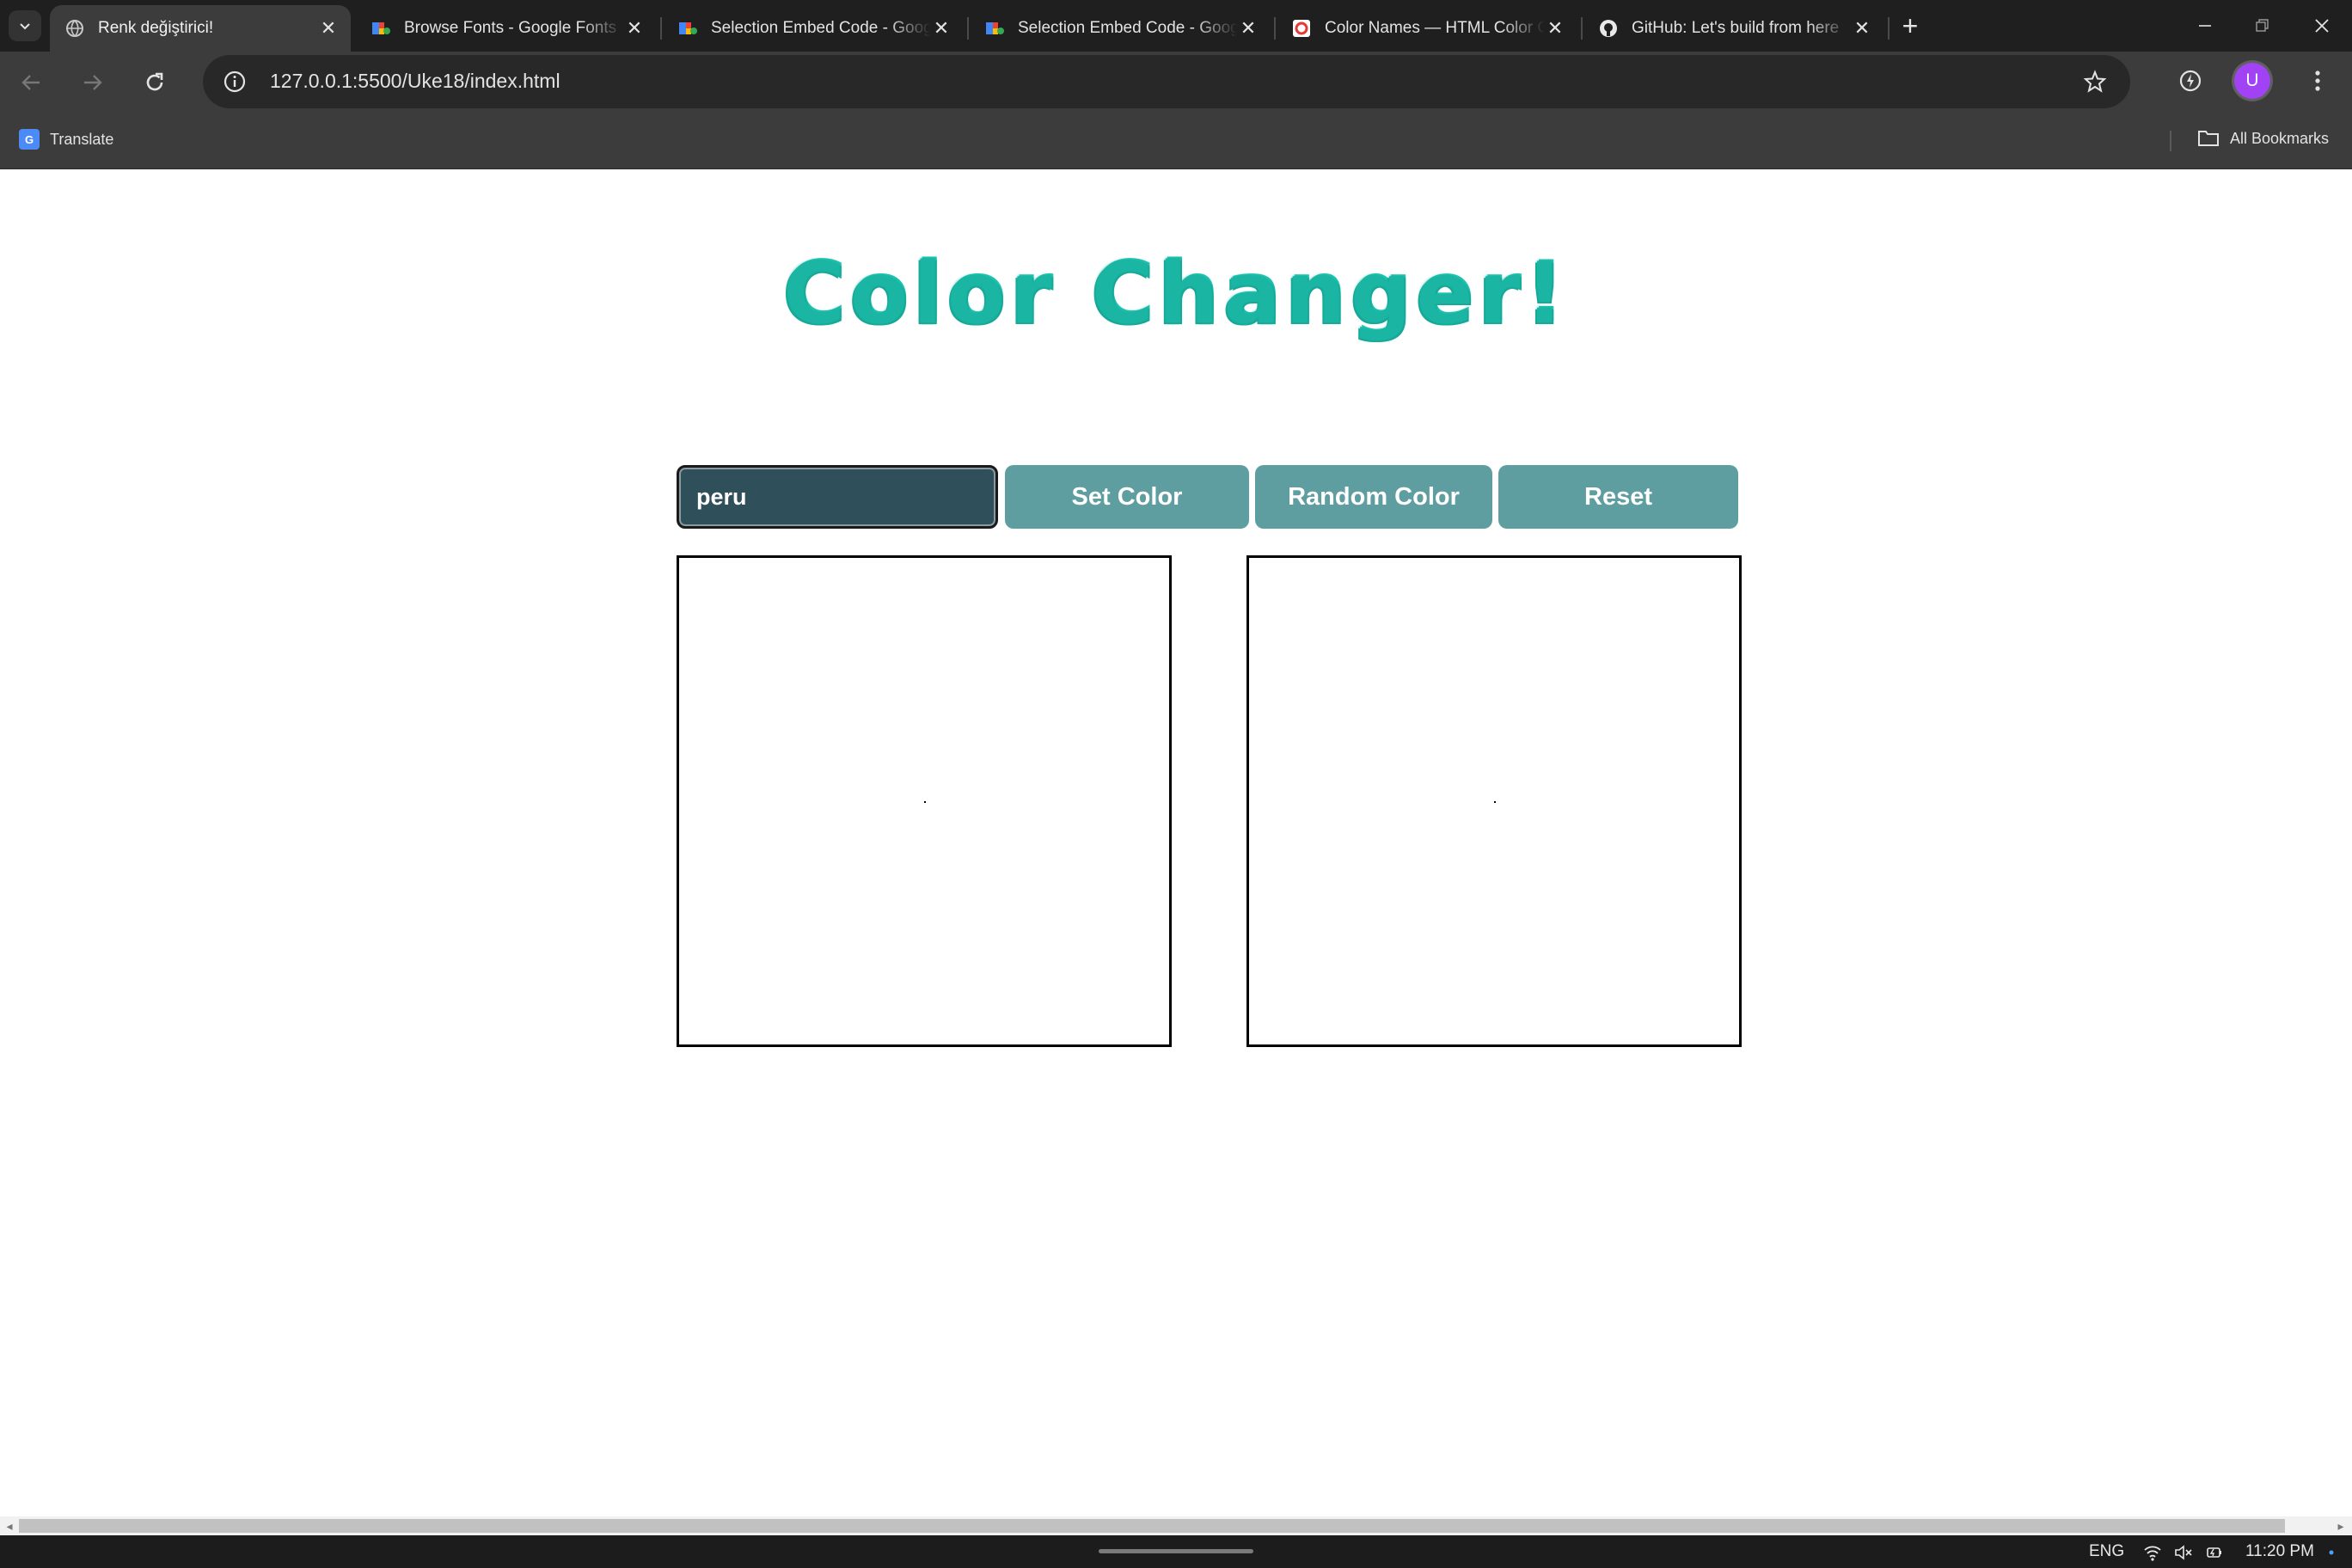 Image resolution: width=2352 pixels, height=1568 pixels. What do you see at coordinates (1435, 28) in the screenshot?
I see `tab-title: Color Names — HTML Color Codes` at bounding box center [1435, 28].